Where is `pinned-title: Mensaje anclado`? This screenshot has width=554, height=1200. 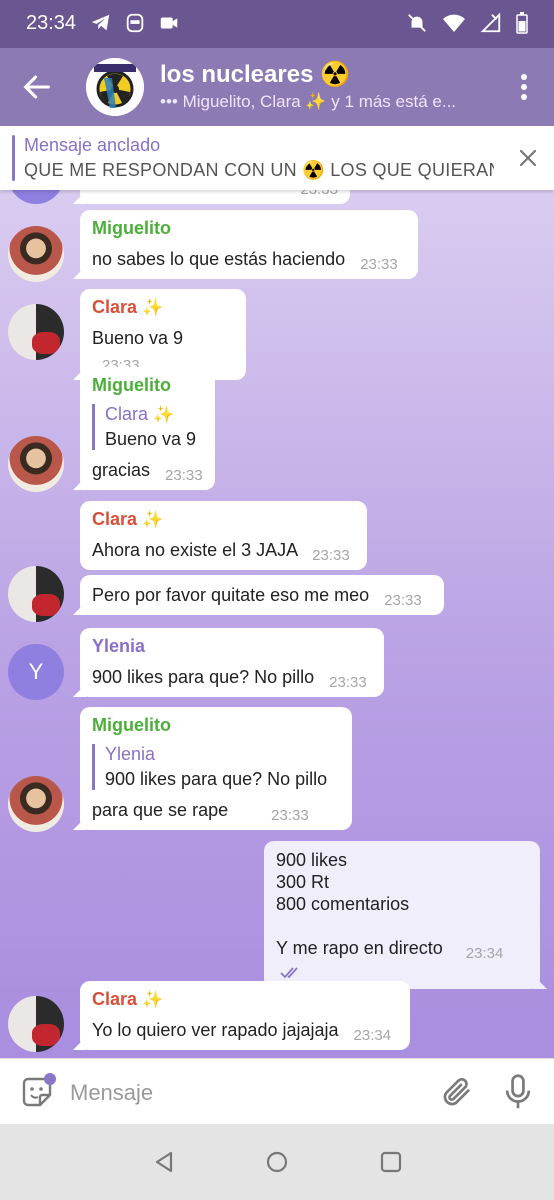 pinned-title: Mensaje anclado is located at coordinates (92, 145).